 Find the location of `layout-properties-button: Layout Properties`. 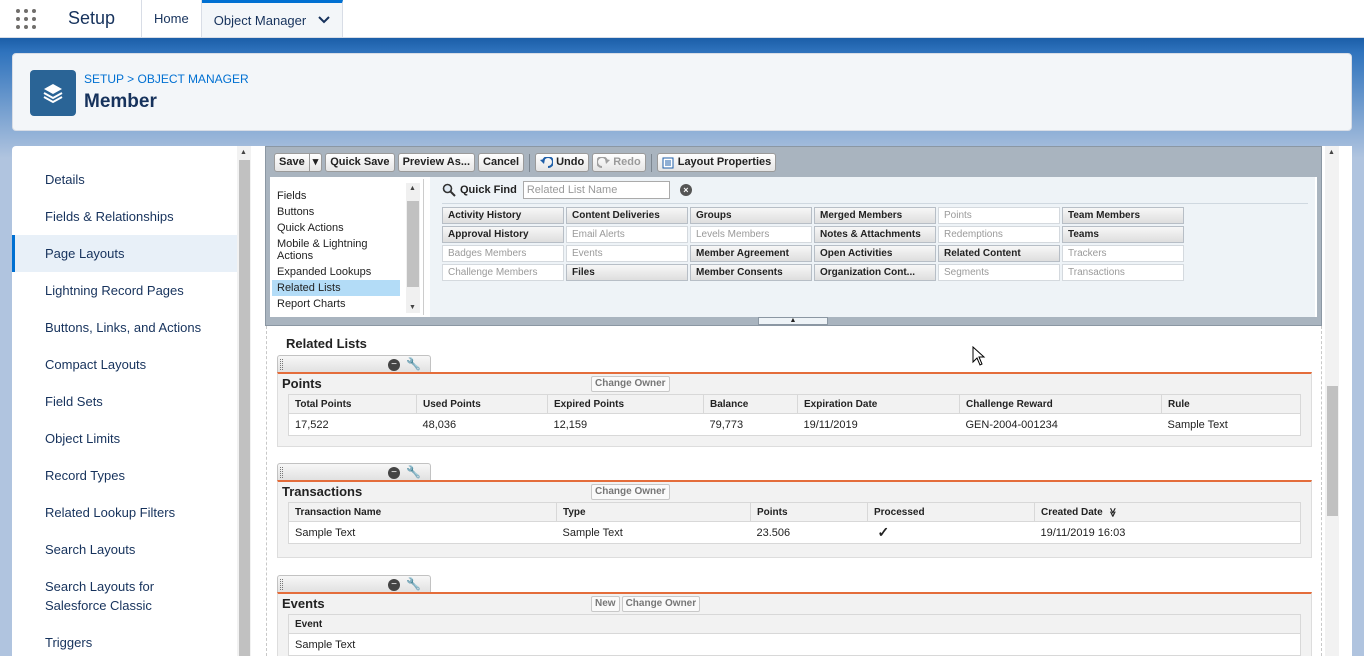

layout-properties-button: Layout Properties is located at coordinates (716, 162).